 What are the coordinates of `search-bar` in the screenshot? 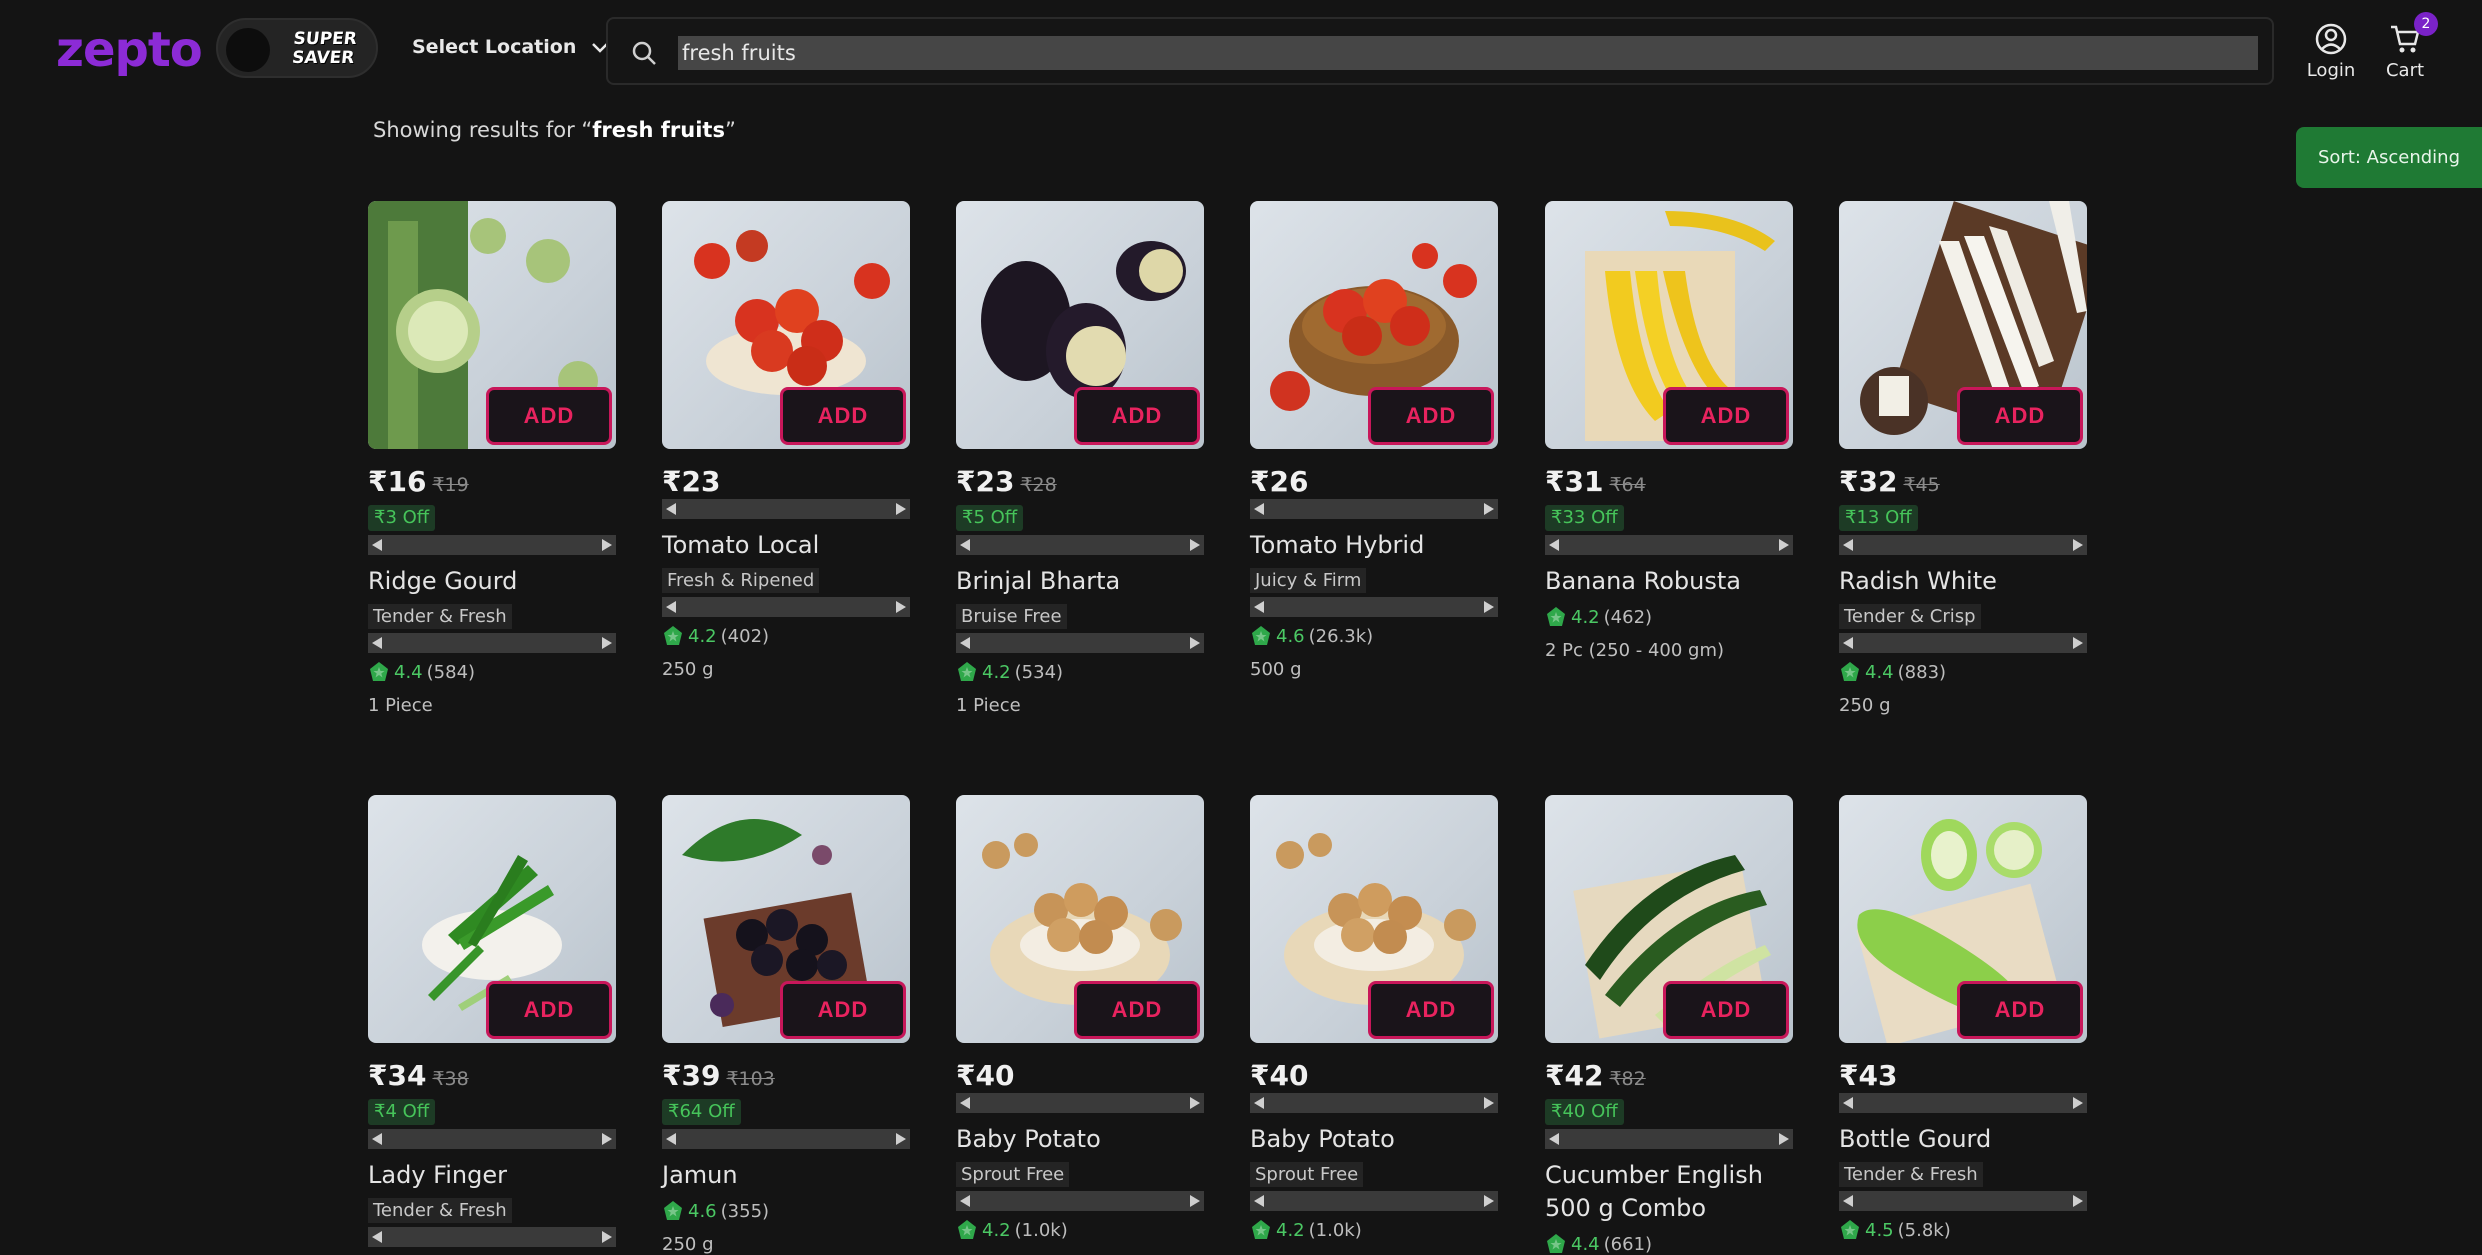 It's located at (1440, 51).